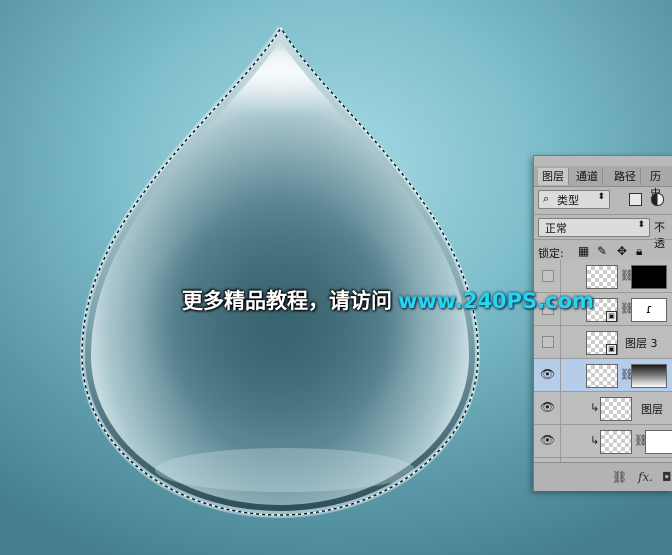 The height and width of the screenshot is (555, 672). I want to click on layer-row: 👁︎ ↳ 图层, so click(603, 408).